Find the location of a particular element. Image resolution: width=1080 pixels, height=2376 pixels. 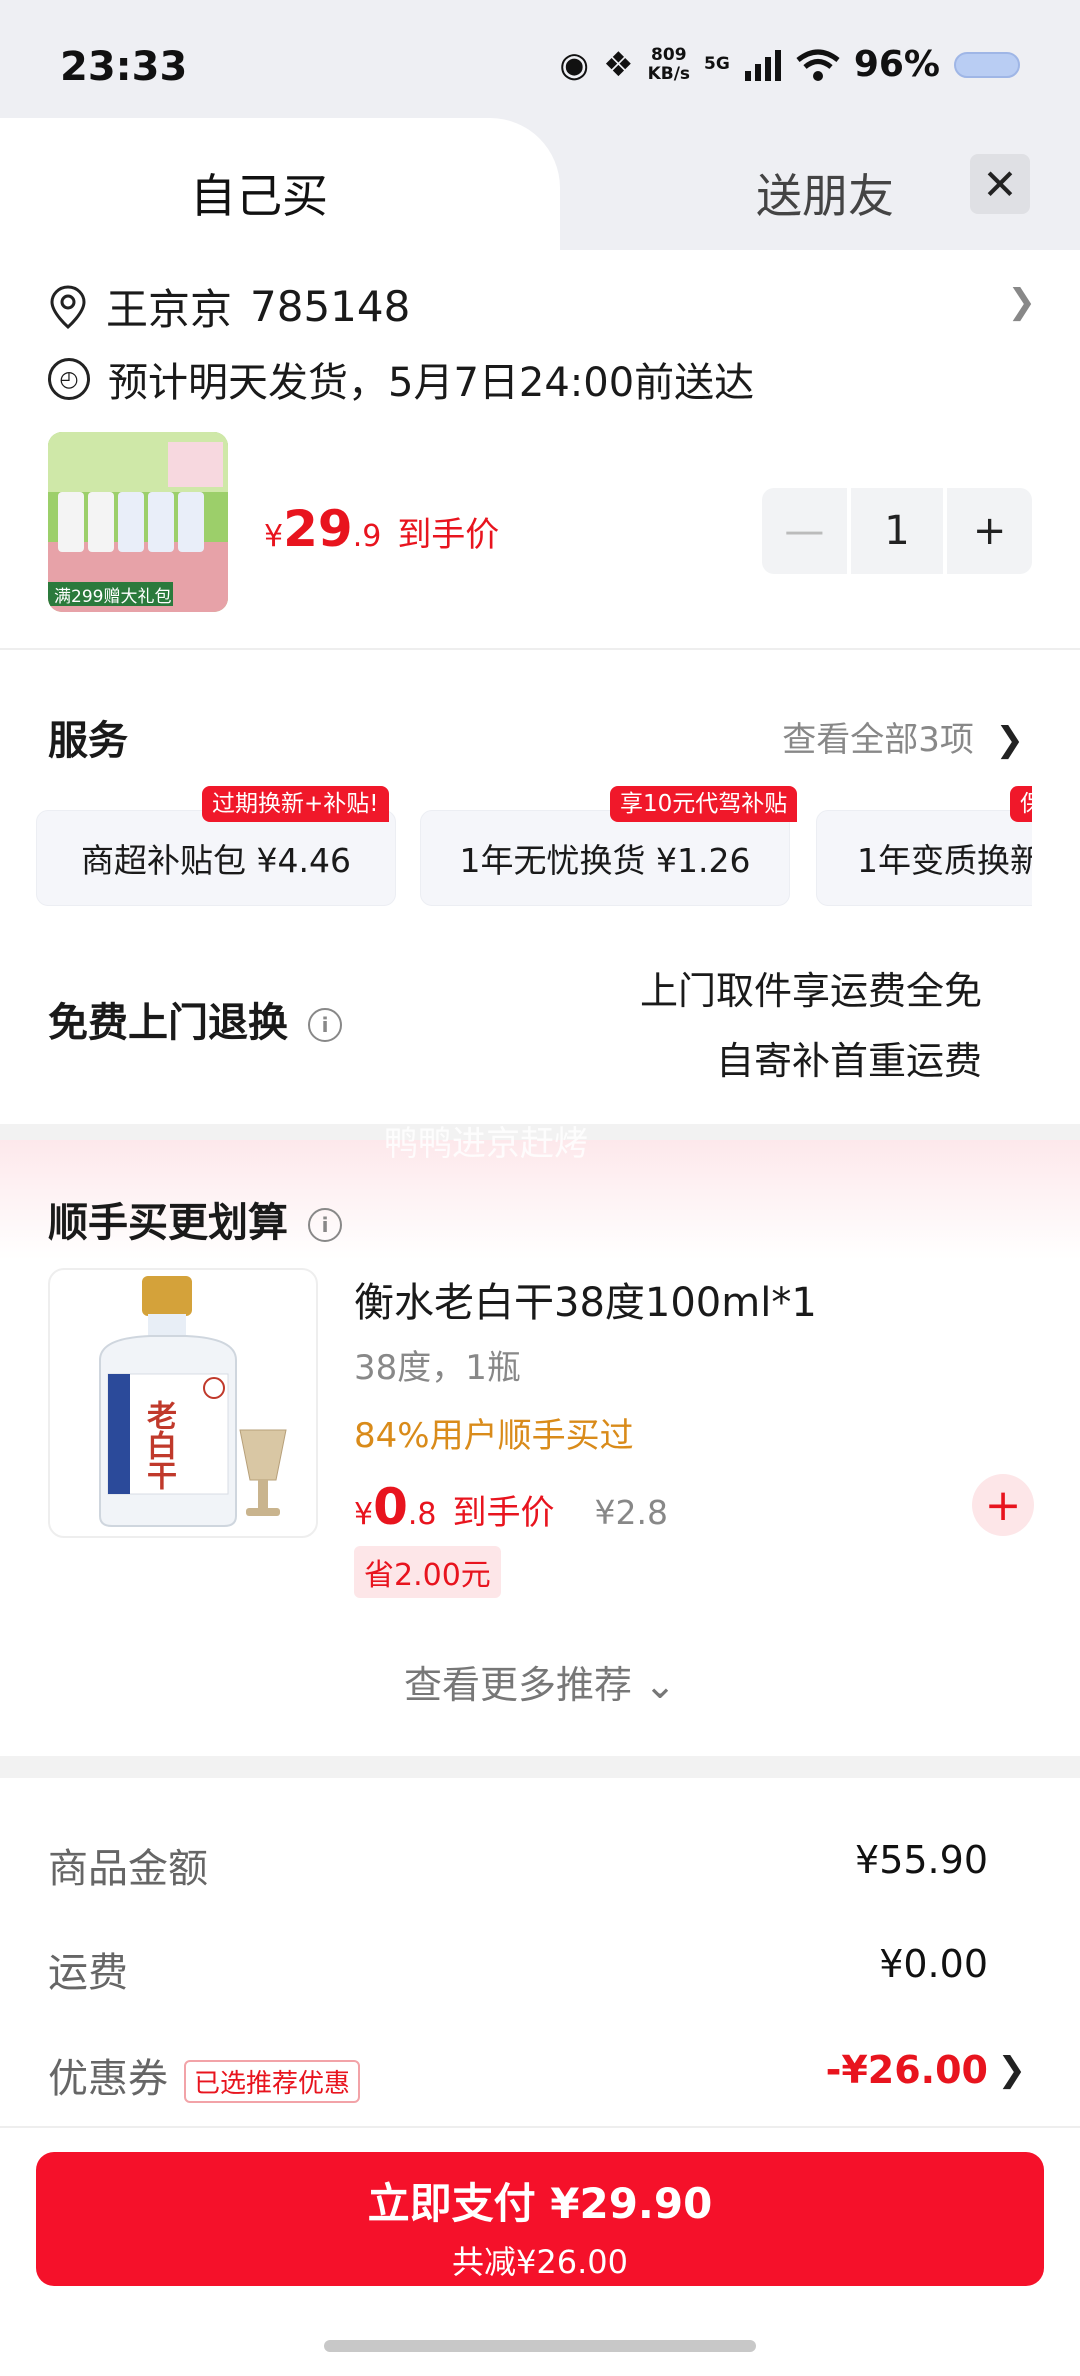

coupon-tag: 已选推荐优惠 is located at coordinates (272, 2081).